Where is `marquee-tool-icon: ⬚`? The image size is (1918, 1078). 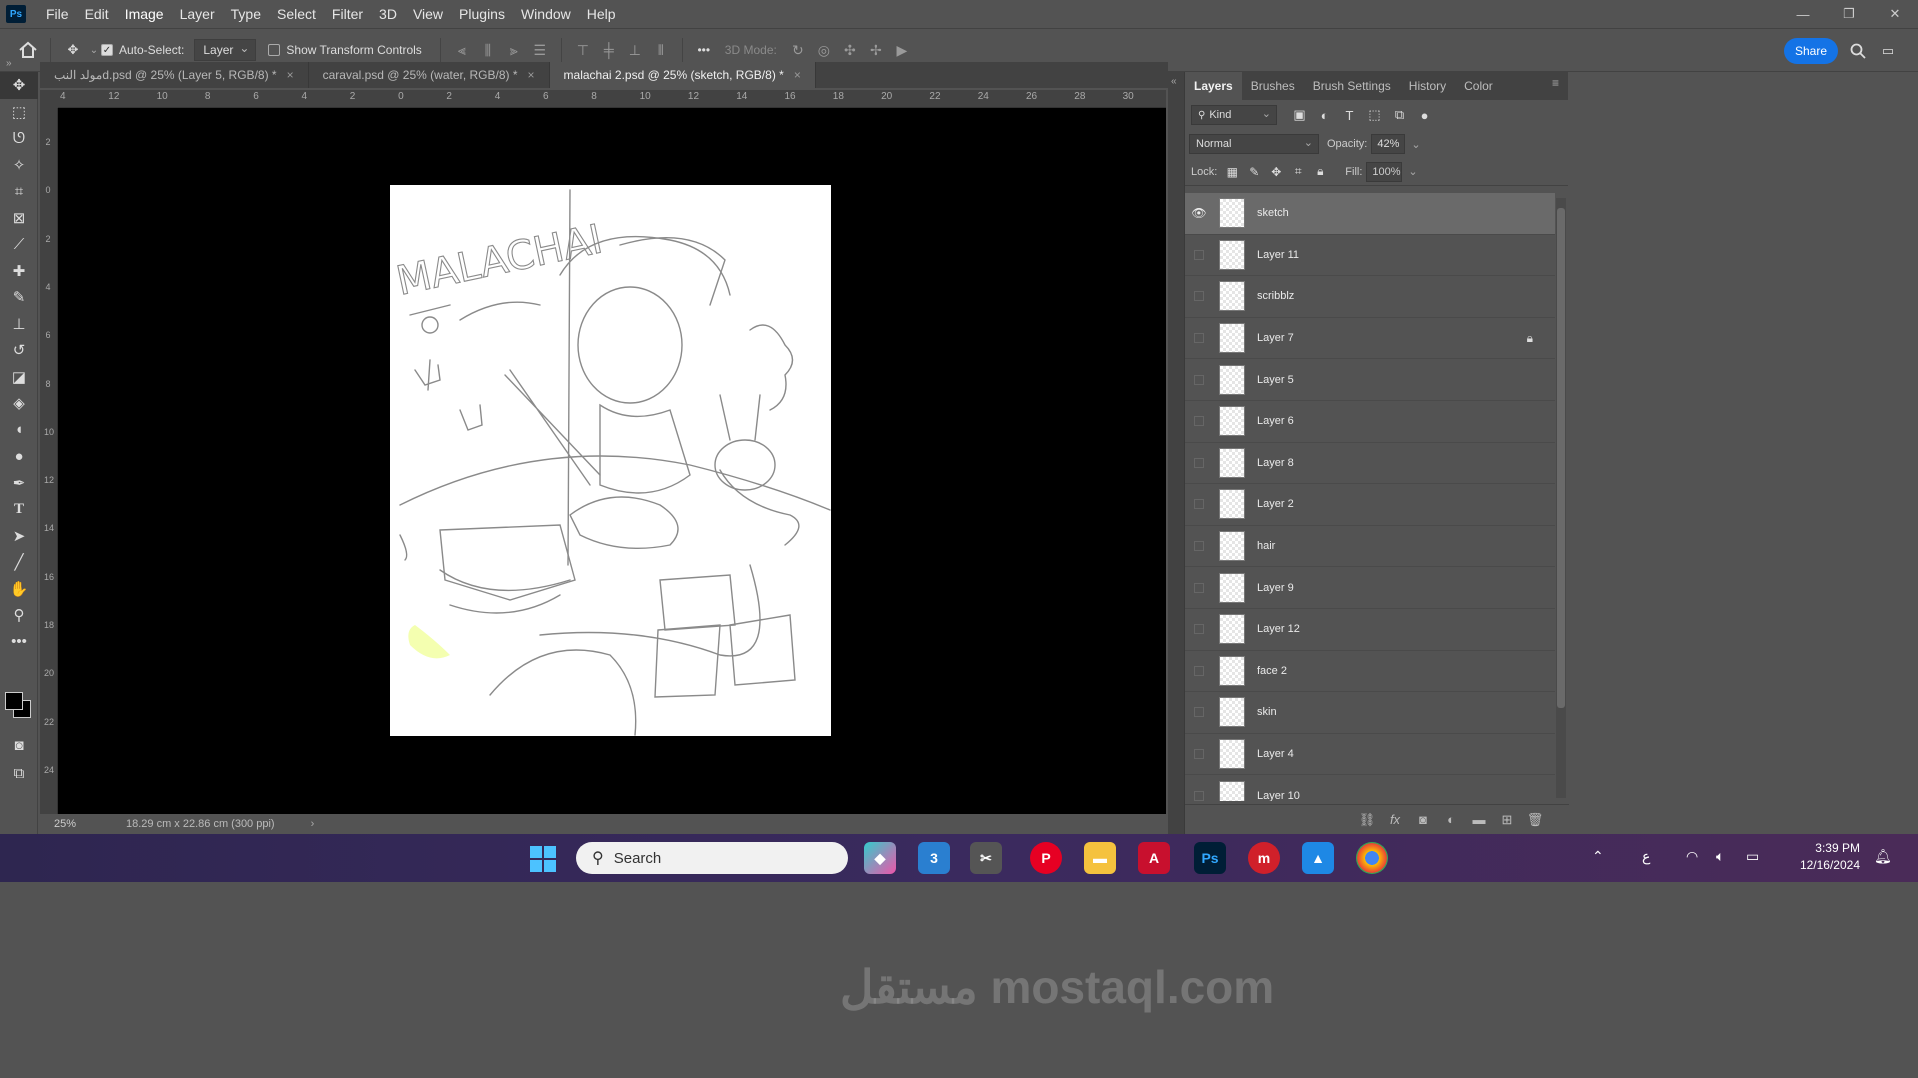 marquee-tool-icon: ⬚ is located at coordinates (19, 112).